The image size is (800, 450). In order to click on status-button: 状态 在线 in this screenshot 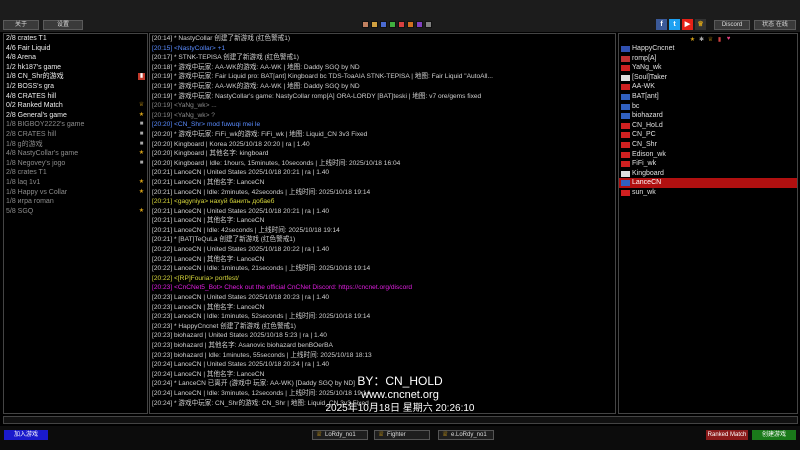, I will do `click(775, 25)`.